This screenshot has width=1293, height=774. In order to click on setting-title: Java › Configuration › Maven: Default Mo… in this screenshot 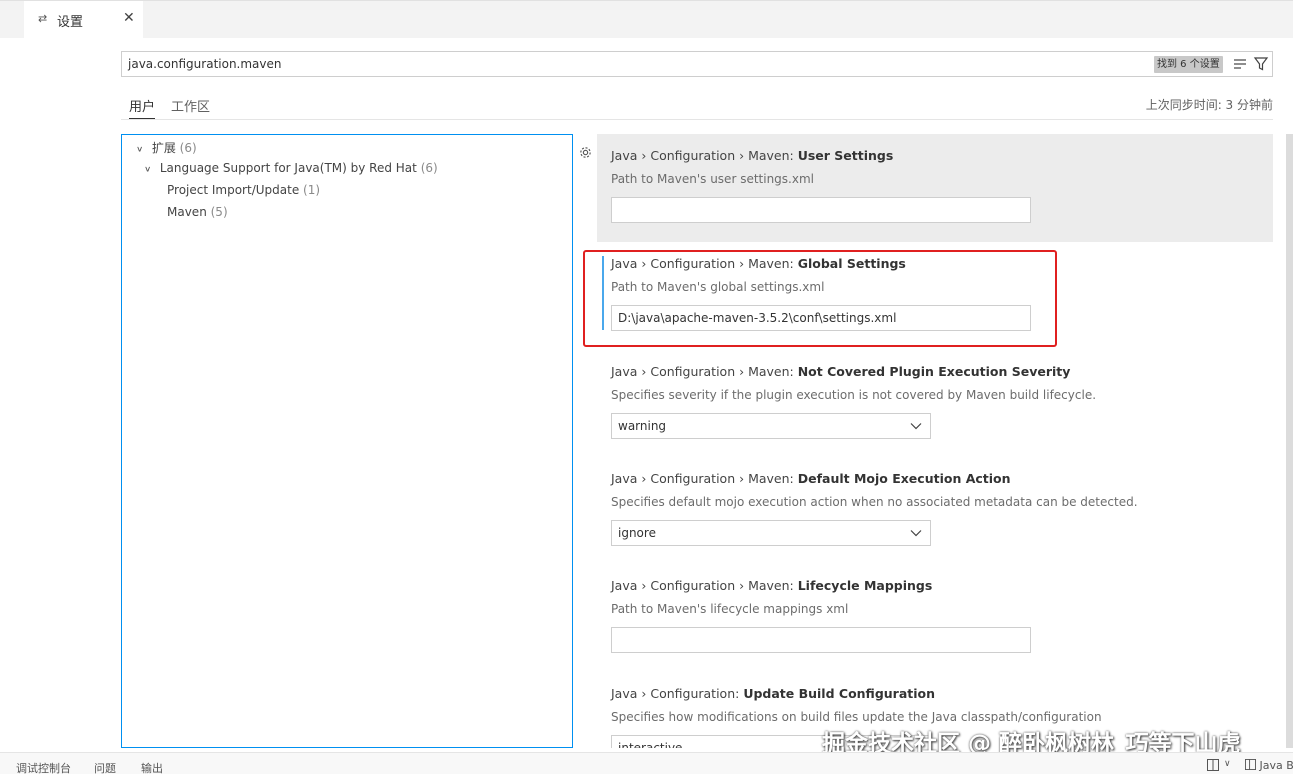, I will do `click(811, 478)`.